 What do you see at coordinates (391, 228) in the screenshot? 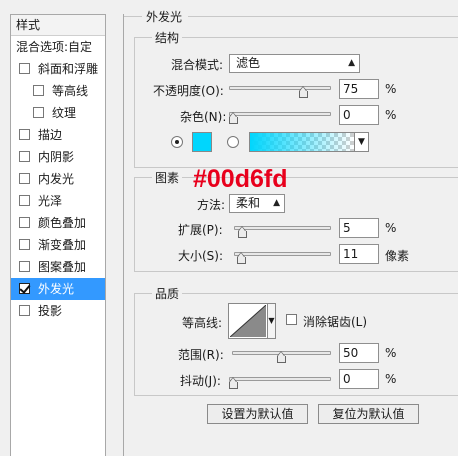
I see `spread-percent-sign: %` at bounding box center [391, 228].